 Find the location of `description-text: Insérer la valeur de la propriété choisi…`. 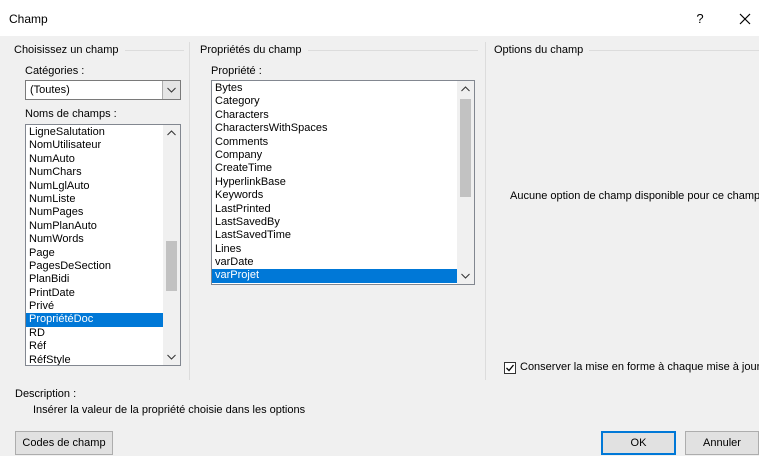

description-text: Insérer la valeur de la propriété choisi… is located at coordinates (169, 410).